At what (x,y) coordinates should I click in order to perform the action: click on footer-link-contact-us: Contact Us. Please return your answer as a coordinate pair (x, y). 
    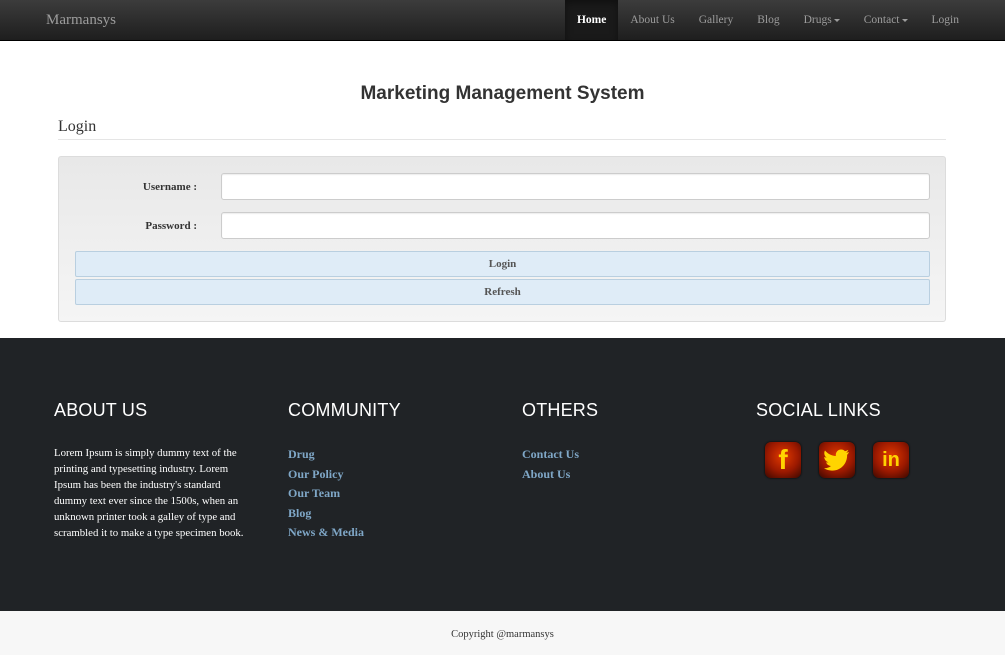
    Looking at the image, I should click on (560, 455).